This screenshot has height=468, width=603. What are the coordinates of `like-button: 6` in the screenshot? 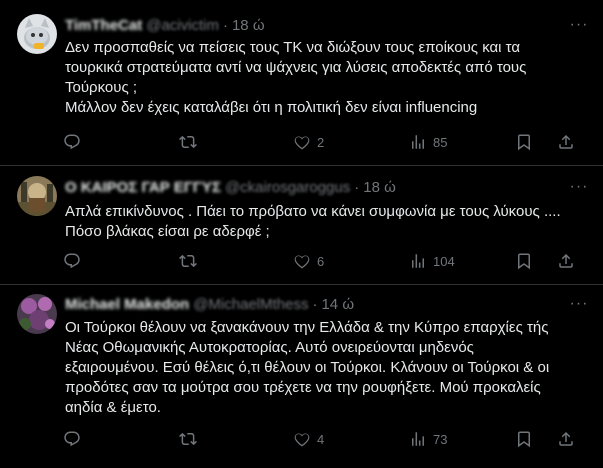 It's located at (308, 261).